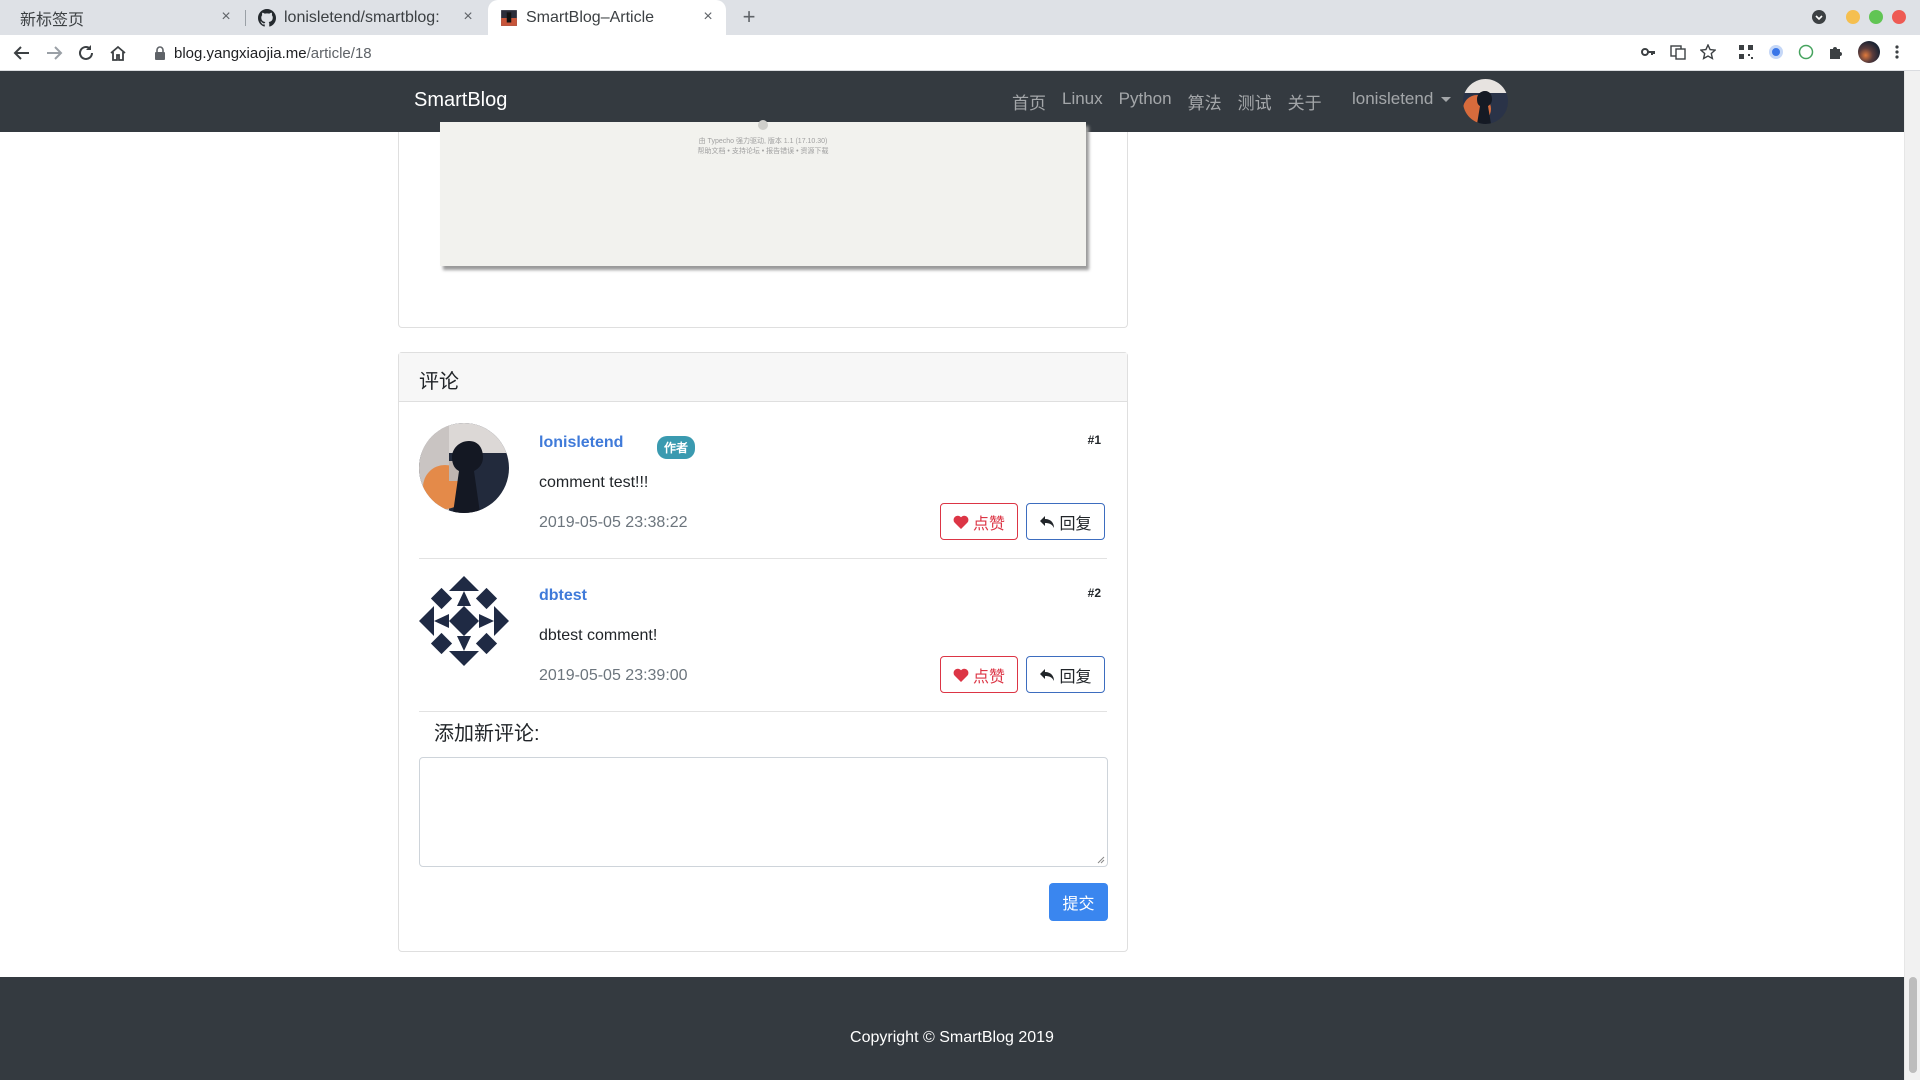 The image size is (1920, 1080). What do you see at coordinates (1897, 52) in the screenshot?
I see `more-menu-icon` at bounding box center [1897, 52].